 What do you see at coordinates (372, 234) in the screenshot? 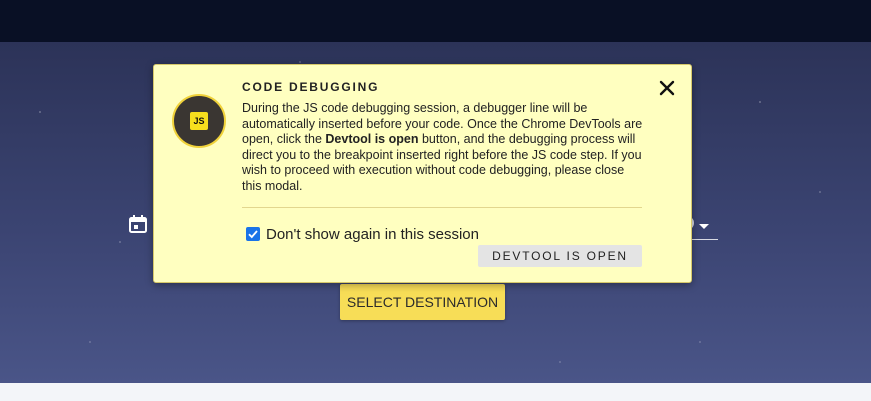
I see `dont-show-again-label: Don't show again in this session` at bounding box center [372, 234].